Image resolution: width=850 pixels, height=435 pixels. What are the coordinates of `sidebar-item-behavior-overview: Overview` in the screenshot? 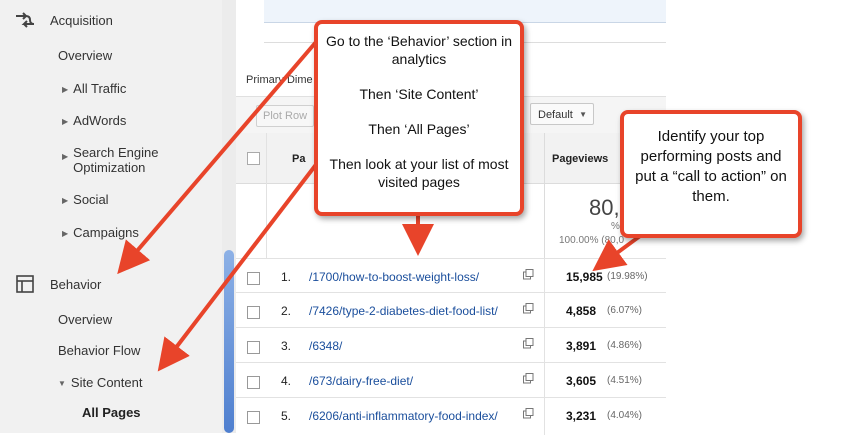 It's located at (85, 319).